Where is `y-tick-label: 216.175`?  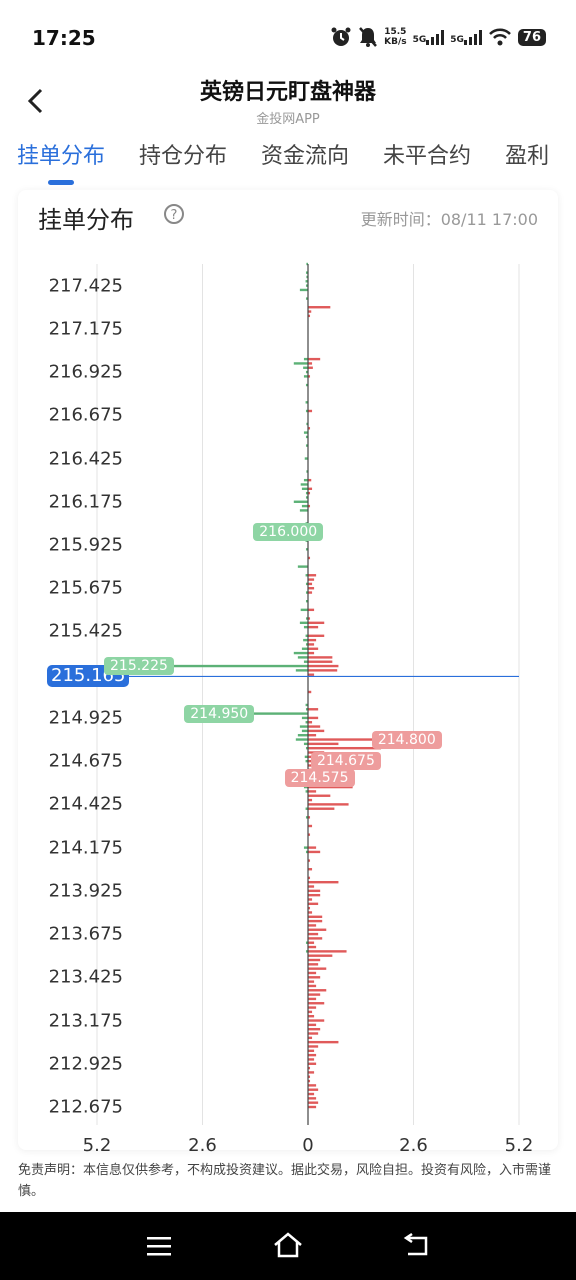
y-tick-label: 216.175 is located at coordinates (85, 502).